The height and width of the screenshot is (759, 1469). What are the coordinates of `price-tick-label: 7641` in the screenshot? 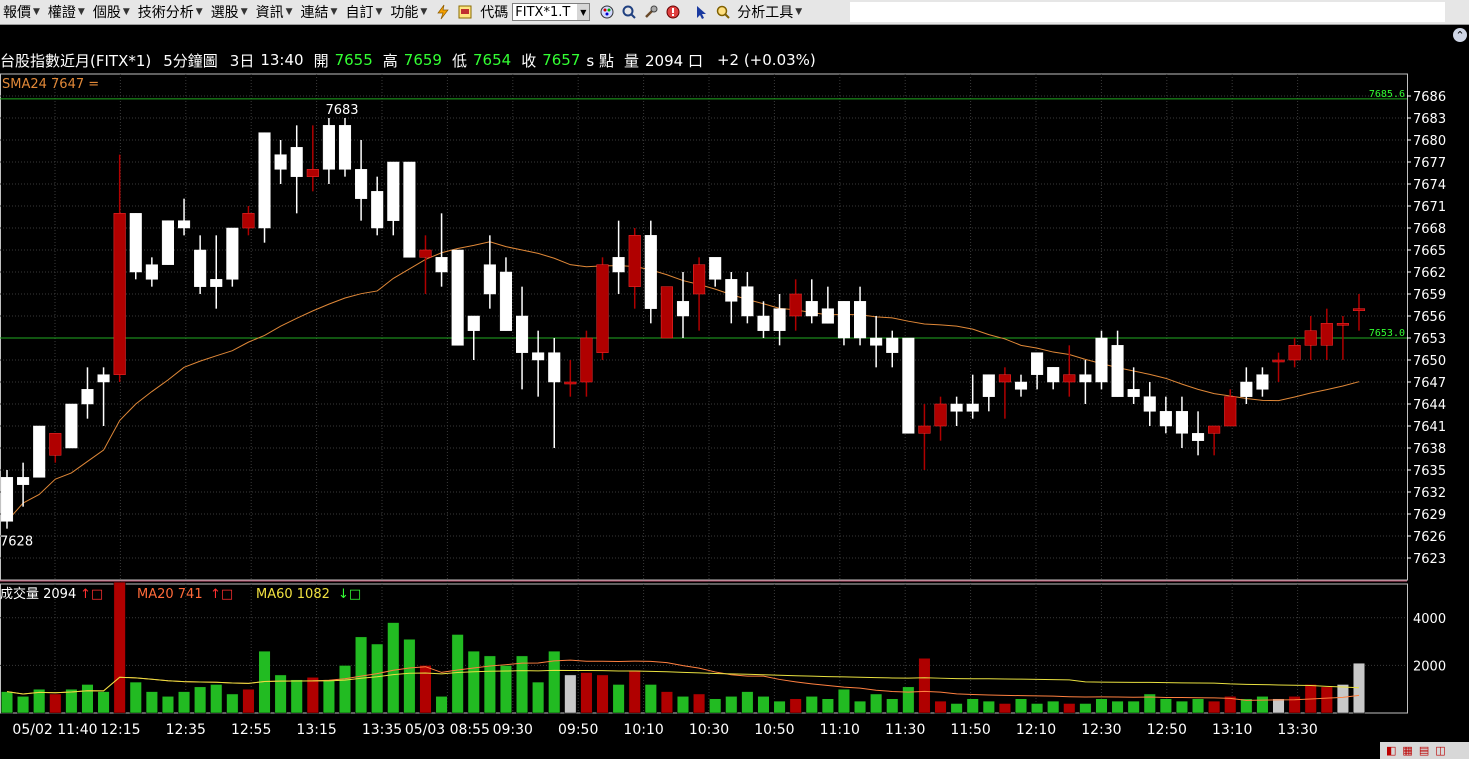 It's located at (1429, 427).